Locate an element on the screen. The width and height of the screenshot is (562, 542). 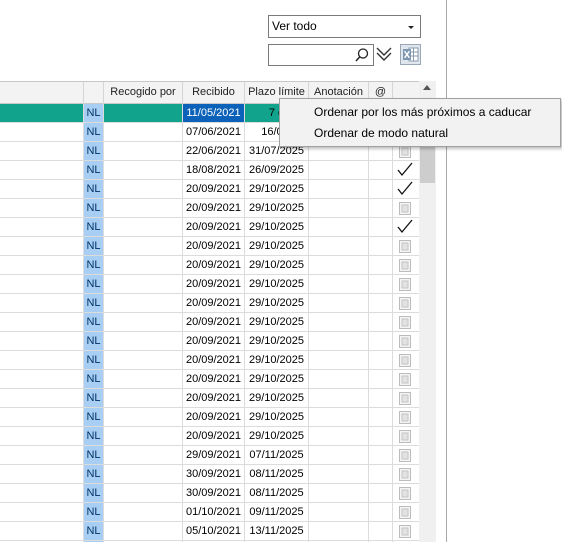
row-recibido-cell: 11/05/2021 is located at coordinates (214, 113).